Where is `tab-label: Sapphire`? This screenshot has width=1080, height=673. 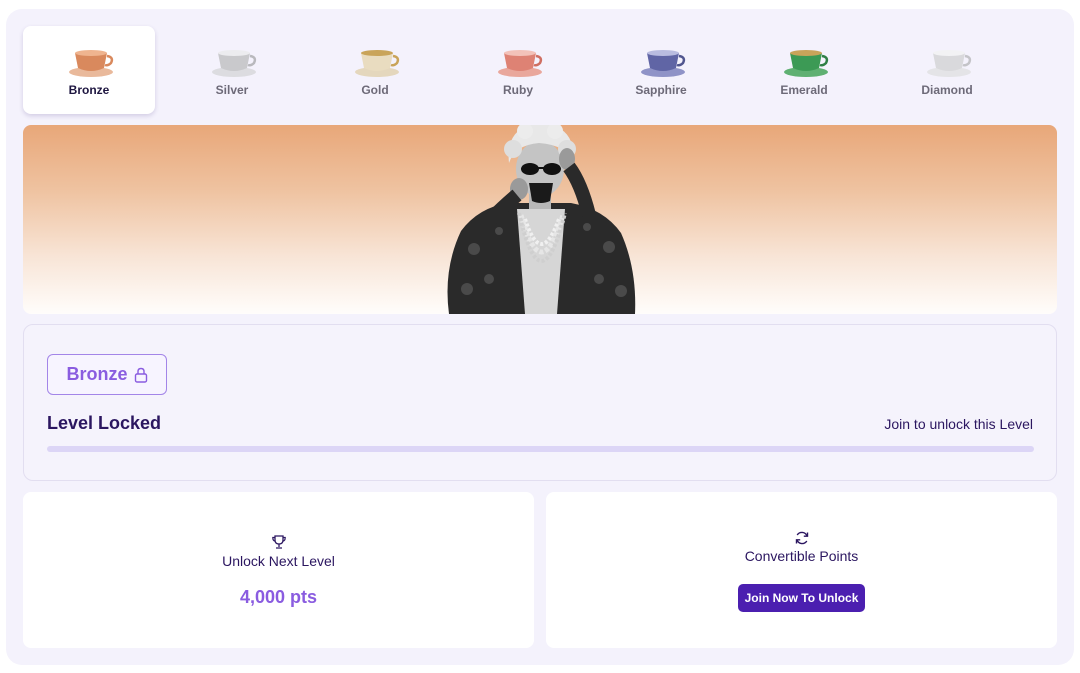 tab-label: Sapphire is located at coordinates (661, 90).